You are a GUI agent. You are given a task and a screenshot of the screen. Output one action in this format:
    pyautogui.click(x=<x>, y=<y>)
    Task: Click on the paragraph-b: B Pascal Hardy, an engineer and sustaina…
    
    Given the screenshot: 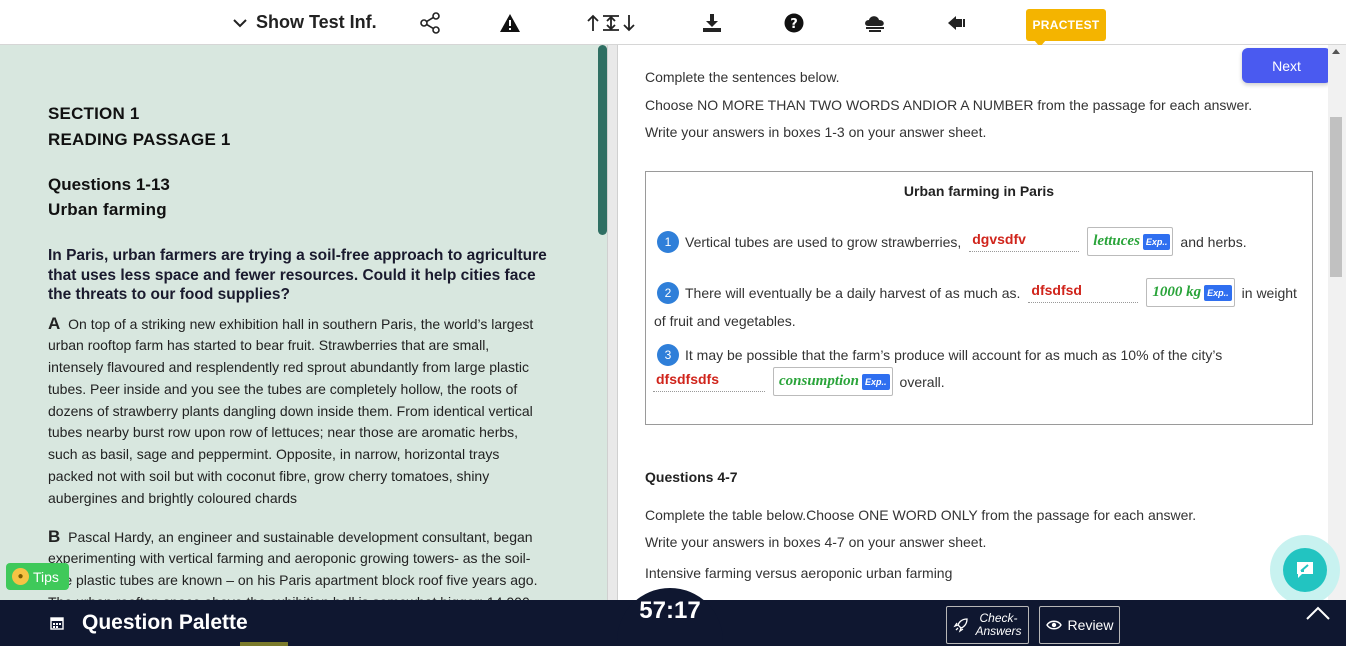 What is the action you would take?
    pyautogui.click(x=298, y=563)
    